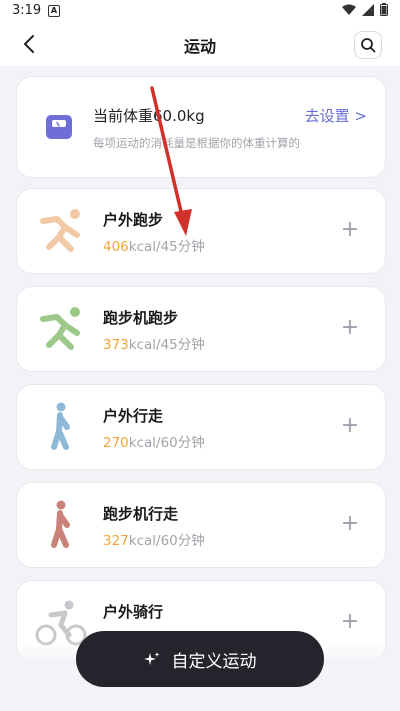 The height and width of the screenshot is (711, 400). What do you see at coordinates (116, 247) in the screenshot?
I see `kcal-value: 406` at bounding box center [116, 247].